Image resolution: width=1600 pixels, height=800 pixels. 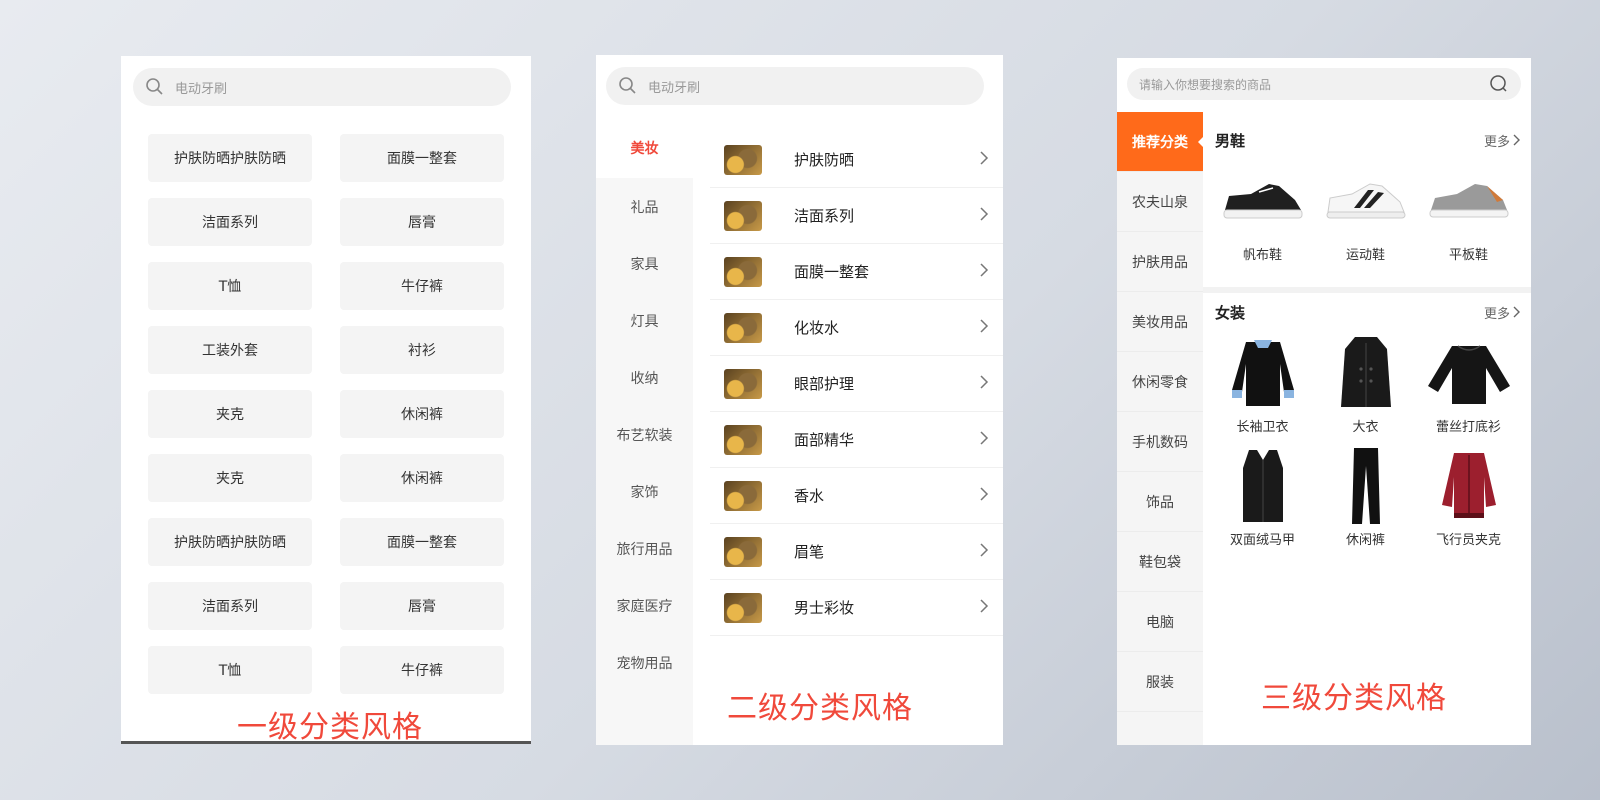 What do you see at coordinates (856, 216) in the screenshot?
I see `list-item: 洁面系列` at bounding box center [856, 216].